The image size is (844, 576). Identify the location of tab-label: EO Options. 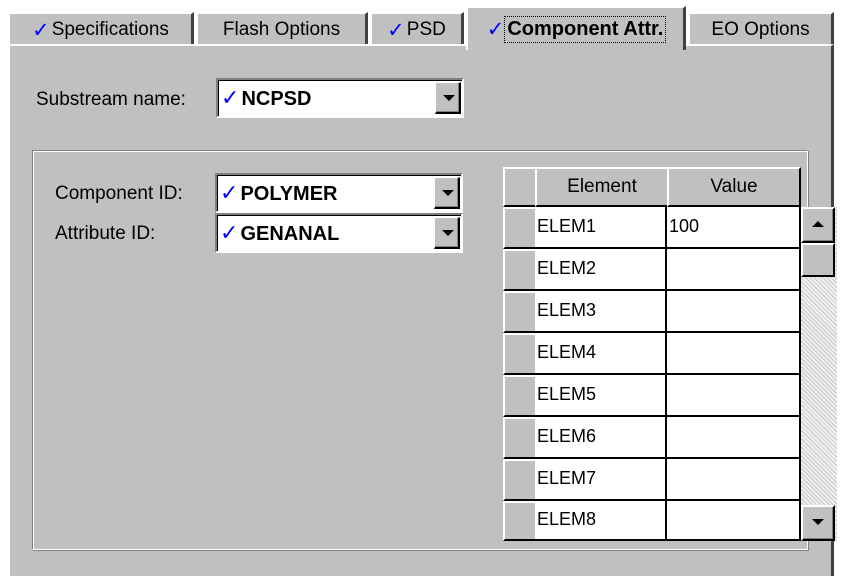
(760, 29).